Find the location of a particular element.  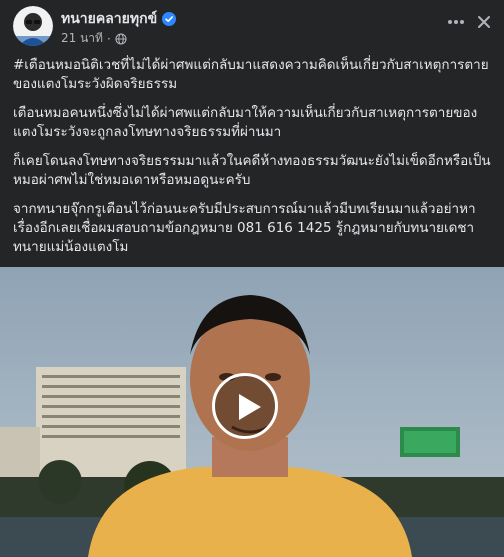

avatar is located at coordinates (33, 26).